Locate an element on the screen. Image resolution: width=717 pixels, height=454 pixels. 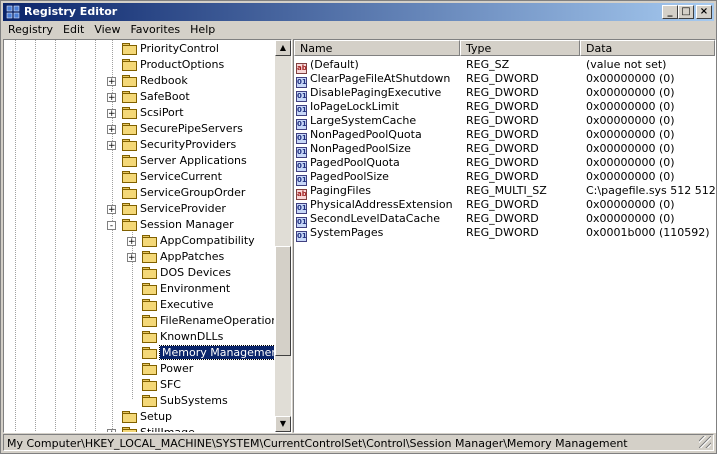
scroll-up-button: ▲ is located at coordinates (283, 48).